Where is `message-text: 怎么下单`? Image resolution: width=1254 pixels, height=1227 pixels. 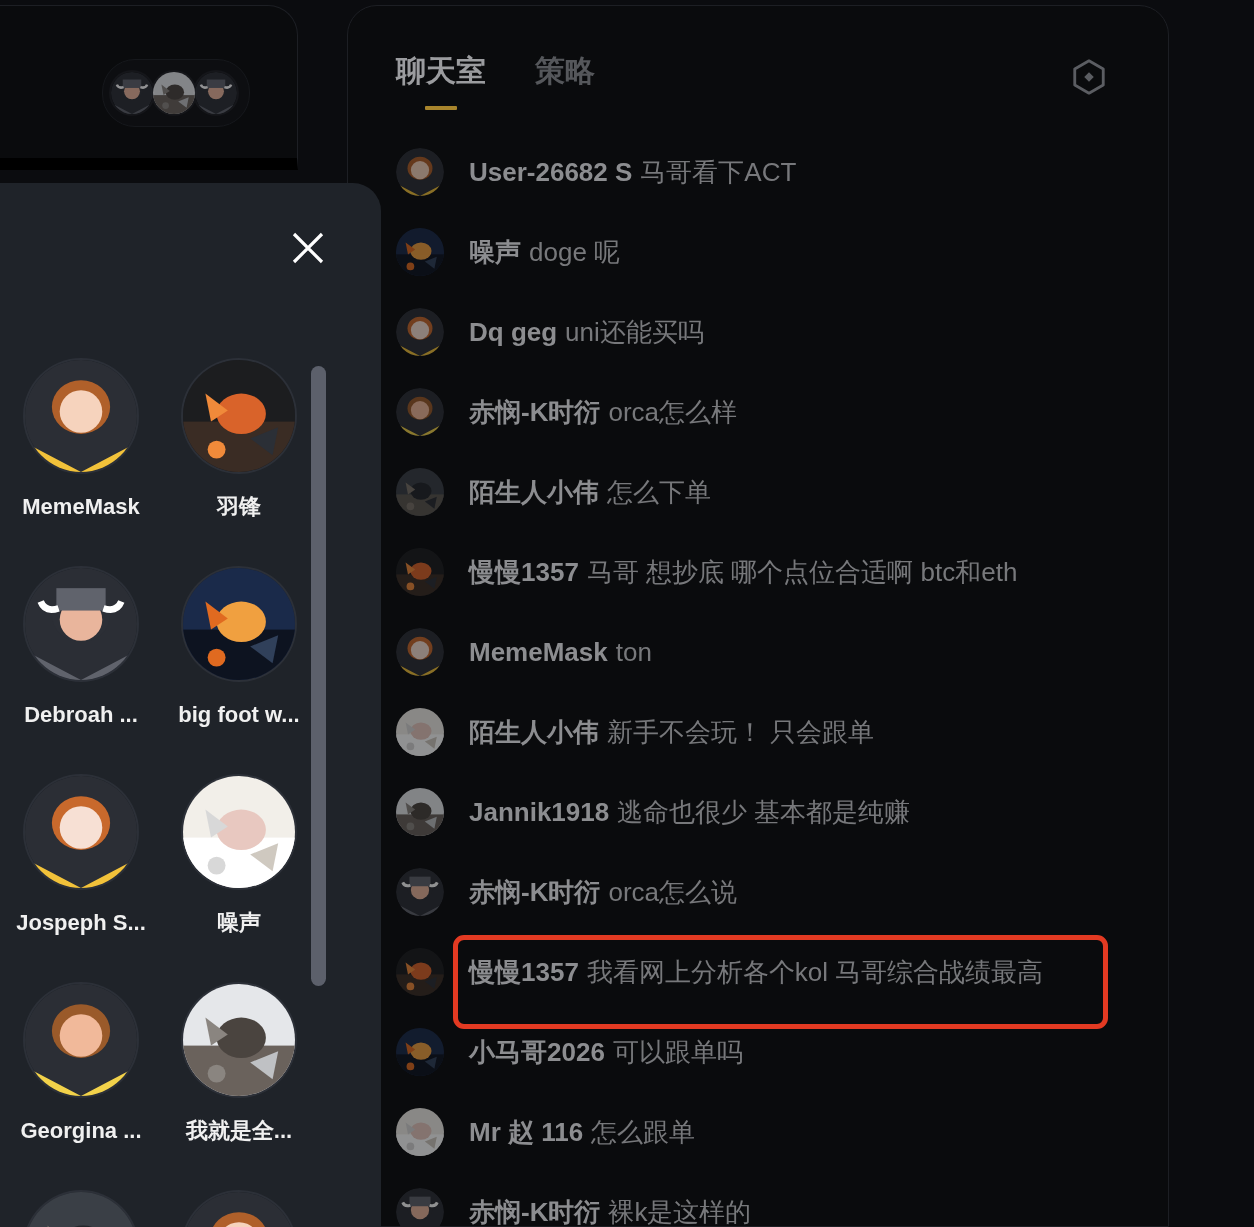 message-text: 怎么下单 is located at coordinates (659, 492).